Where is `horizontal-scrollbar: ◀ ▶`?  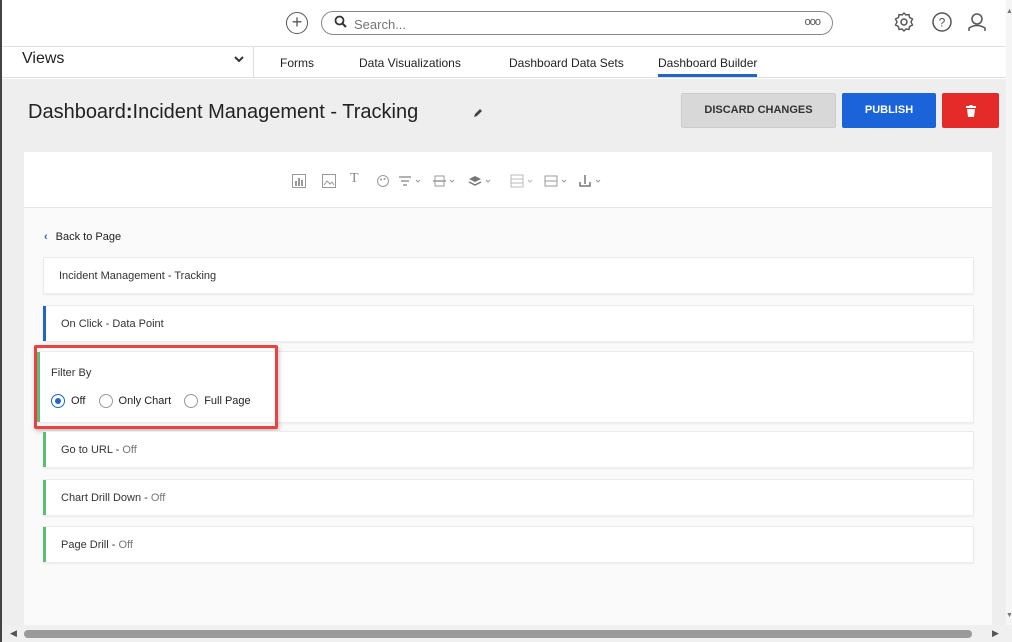 horizontal-scrollbar: ◀ ▶ is located at coordinates (507, 633).